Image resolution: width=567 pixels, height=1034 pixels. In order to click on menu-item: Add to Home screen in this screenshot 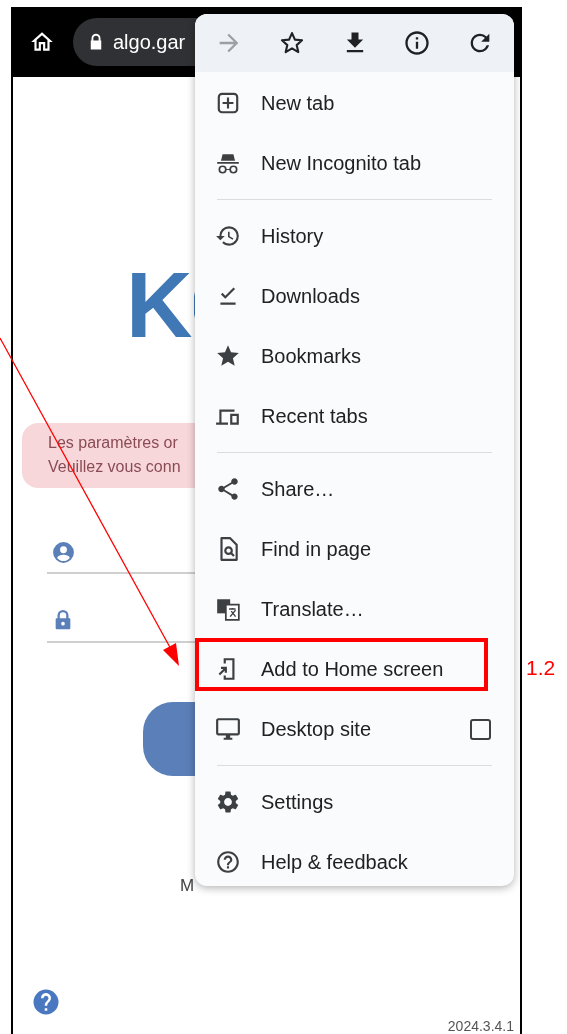, I will do `click(354, 669)`.